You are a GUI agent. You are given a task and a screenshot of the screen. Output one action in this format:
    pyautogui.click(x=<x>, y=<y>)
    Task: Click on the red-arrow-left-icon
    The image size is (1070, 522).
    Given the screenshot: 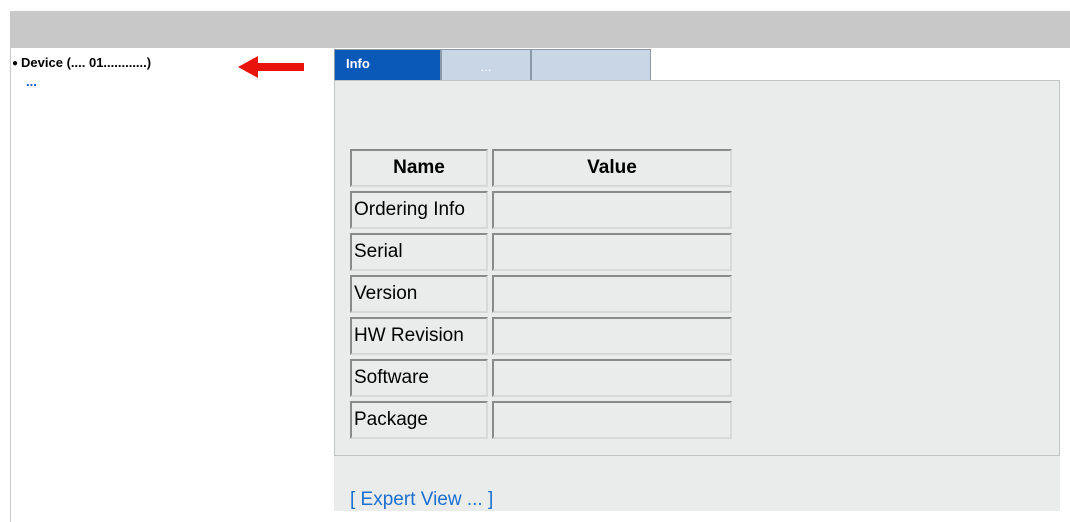 What is the action you would take?
    pyautogui.click(x=271, y=67)
    